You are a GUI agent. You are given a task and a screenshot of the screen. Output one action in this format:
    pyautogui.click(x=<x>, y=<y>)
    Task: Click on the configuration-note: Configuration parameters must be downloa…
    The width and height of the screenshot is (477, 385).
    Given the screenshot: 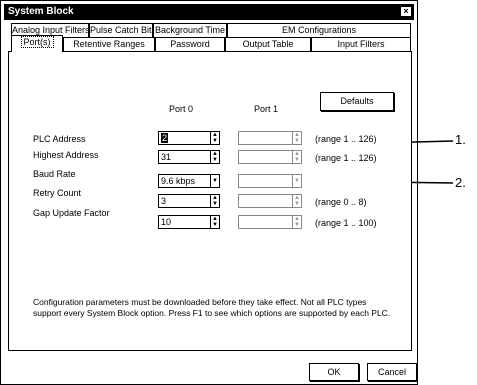 What is the action you would take?
    pyautogui.click(x=212, y=307)
    